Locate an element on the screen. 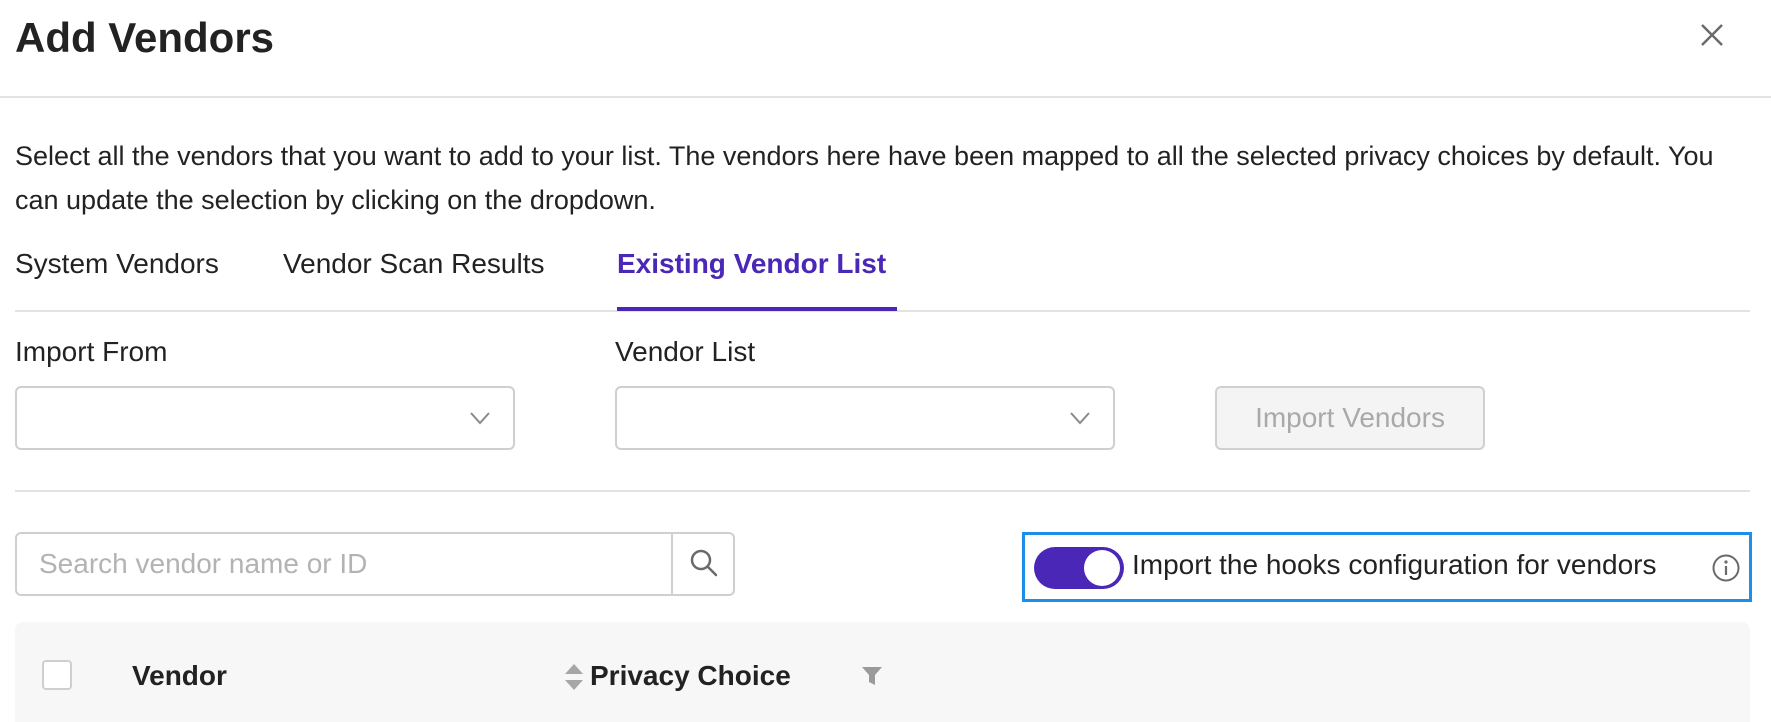 Image resolution: width=1771 pixels, height=722 pixels. vendor-table-header: Vendor Privacy Choice is located at coordinates (882, 672).